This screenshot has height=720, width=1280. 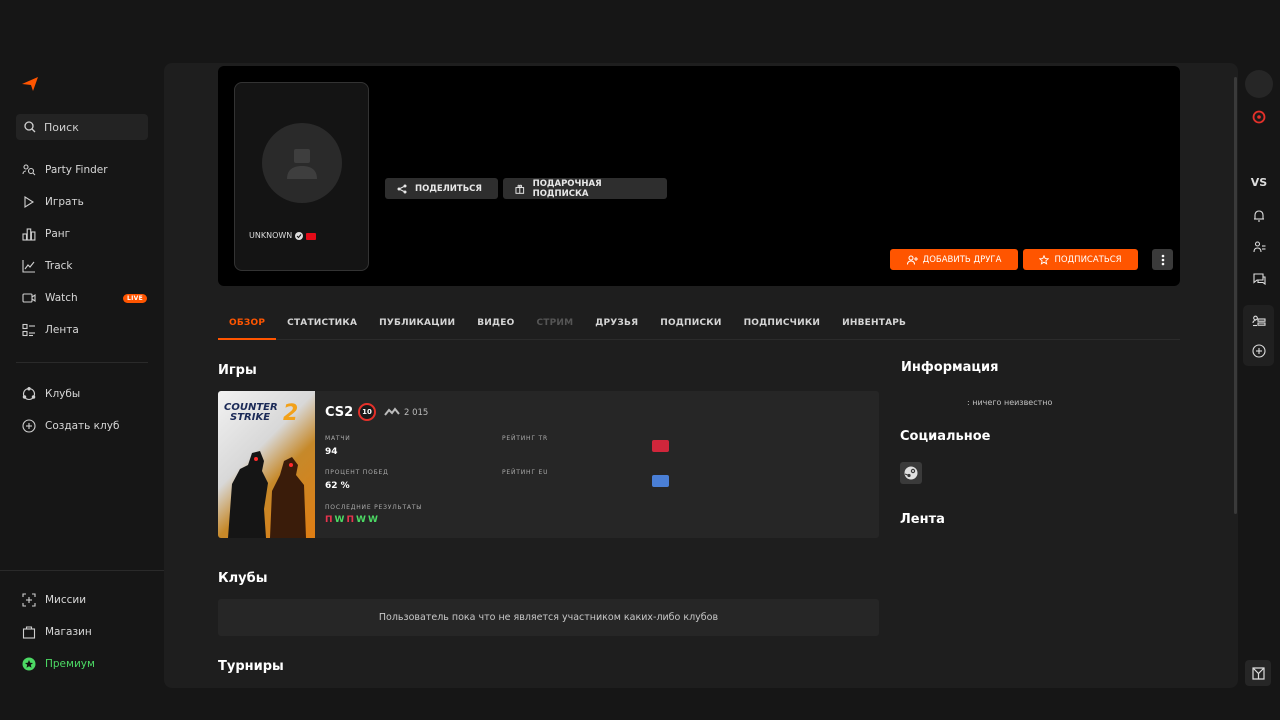 What do you see at coordinates (1259, 182) in the screenshot?
I see `vs-button: VS` at bounding box center [1259, 182].